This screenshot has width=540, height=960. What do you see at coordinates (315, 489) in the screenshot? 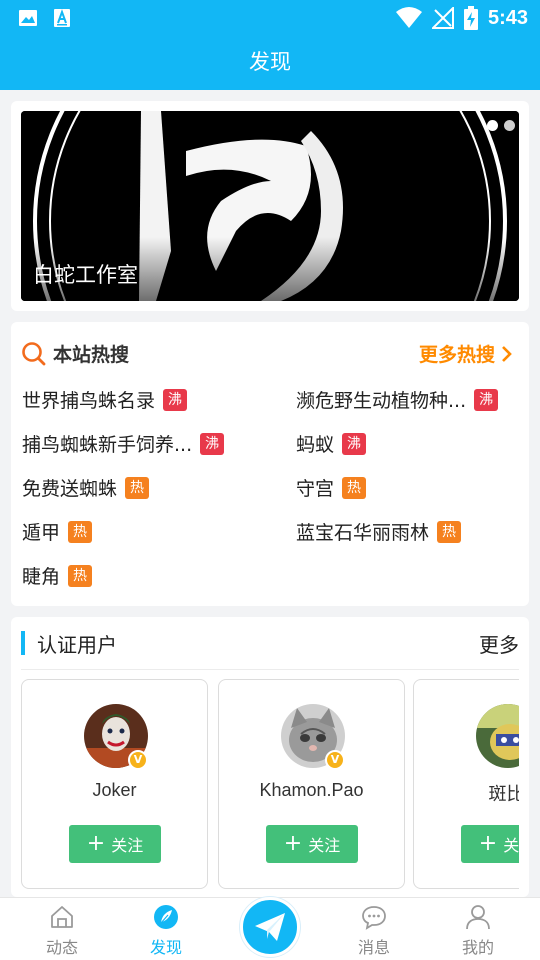
I see `hot-search-text: 守宫` at bounding box center [315, 489].